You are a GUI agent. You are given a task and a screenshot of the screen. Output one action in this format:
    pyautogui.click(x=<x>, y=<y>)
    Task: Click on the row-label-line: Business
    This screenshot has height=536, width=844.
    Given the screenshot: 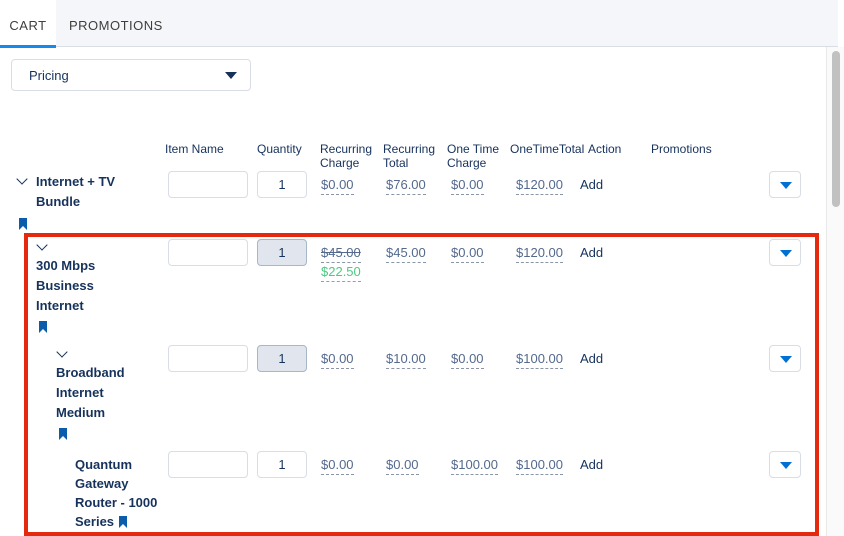 What is the action you would take?
    pyautogui.click(x=65, y=285)
    